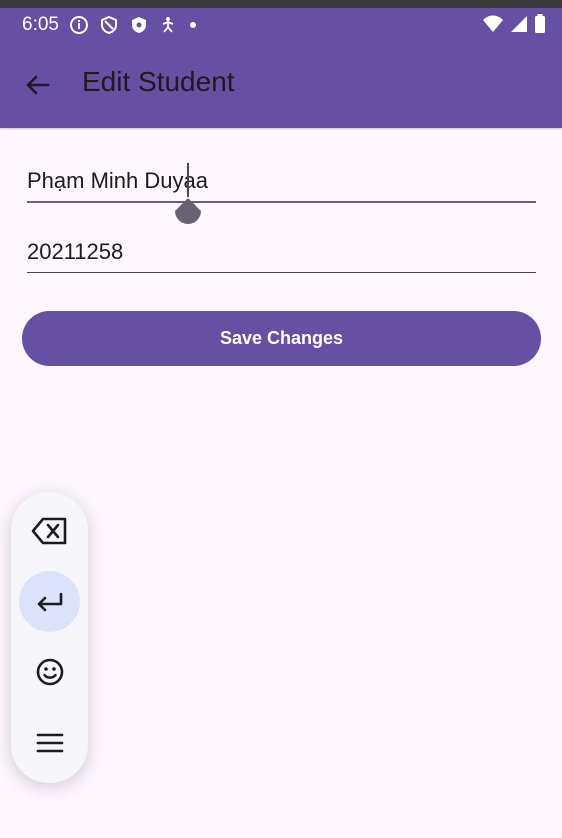 This screenshot has width=562, height=838. I want to click on save-changes-button: Save Changes, so click(281, 338).